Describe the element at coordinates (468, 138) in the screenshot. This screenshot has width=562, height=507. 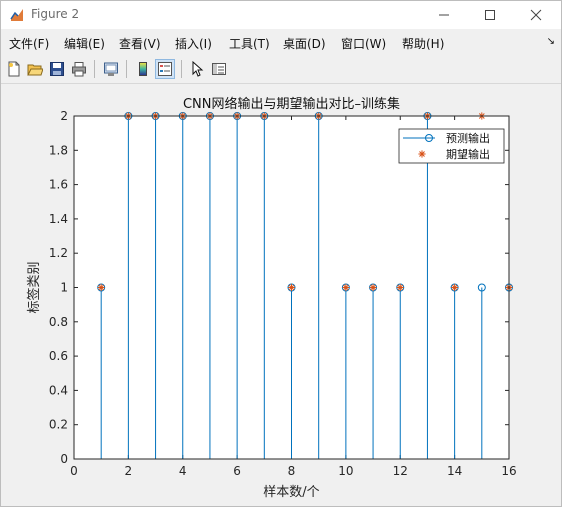
I see `legend-label-predicted: 预测输出` at that location.